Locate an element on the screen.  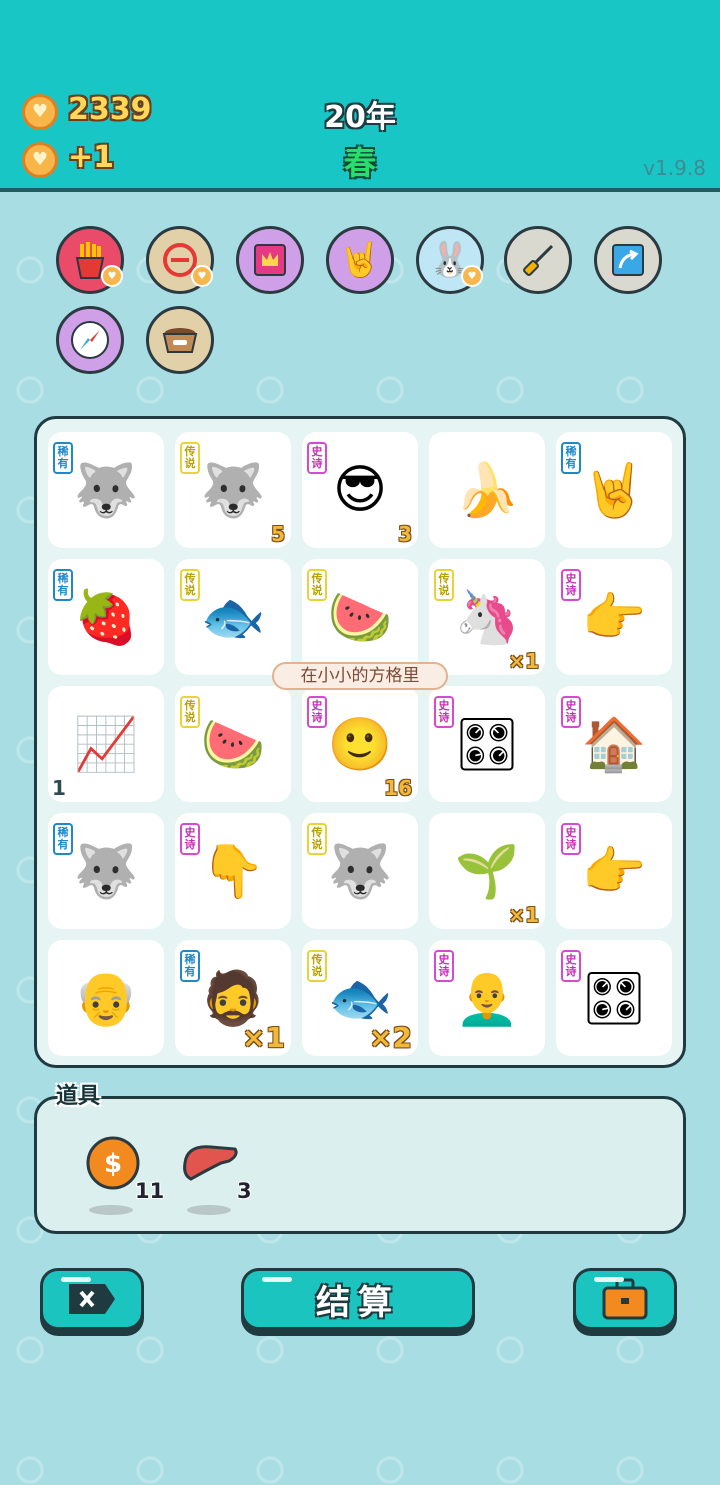
crown-box-icon is located at coordinates (270, 260).